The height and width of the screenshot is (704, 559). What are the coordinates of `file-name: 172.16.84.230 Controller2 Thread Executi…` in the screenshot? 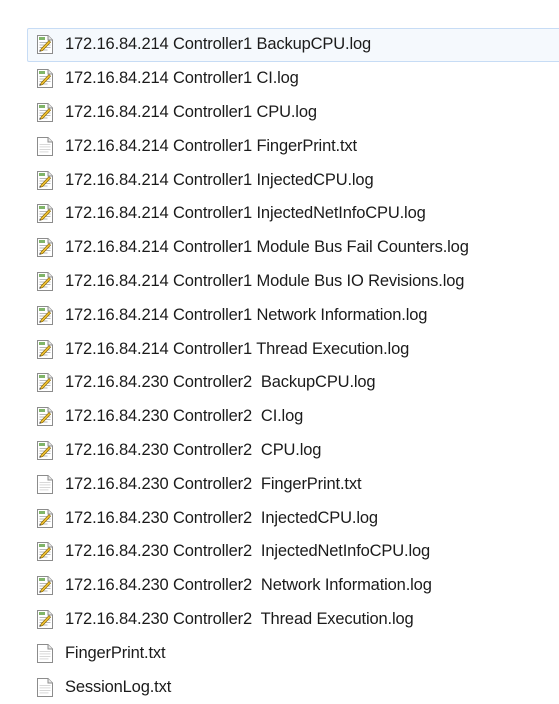 It's located at (239, 618).